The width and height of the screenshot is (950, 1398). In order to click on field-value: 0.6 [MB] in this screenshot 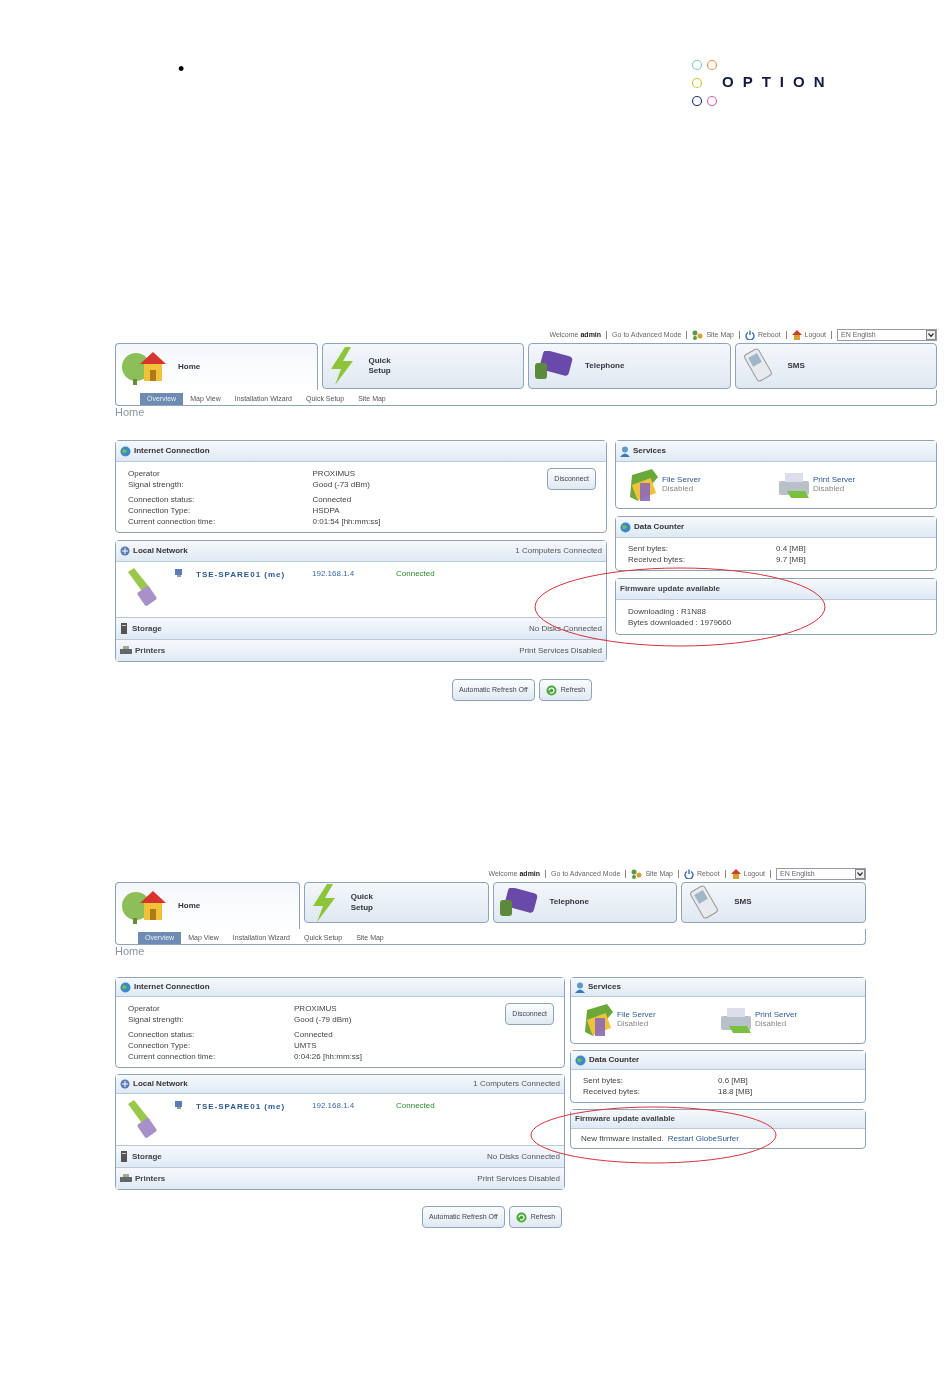, I will do `click(733, 1080)`.